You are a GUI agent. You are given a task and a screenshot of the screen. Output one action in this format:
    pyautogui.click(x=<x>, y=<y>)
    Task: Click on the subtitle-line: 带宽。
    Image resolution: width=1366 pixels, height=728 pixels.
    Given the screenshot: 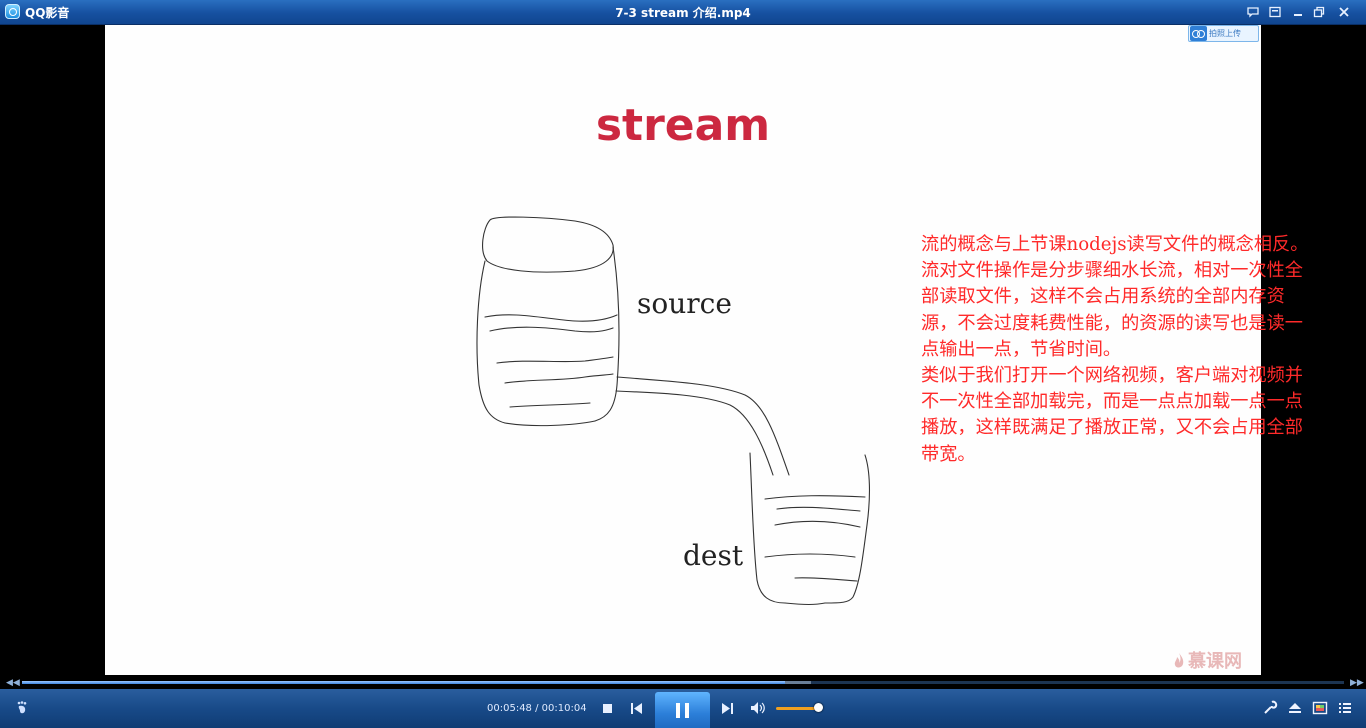 What is the action you would take?
    pyautogui.click(x=948, y=454)
    